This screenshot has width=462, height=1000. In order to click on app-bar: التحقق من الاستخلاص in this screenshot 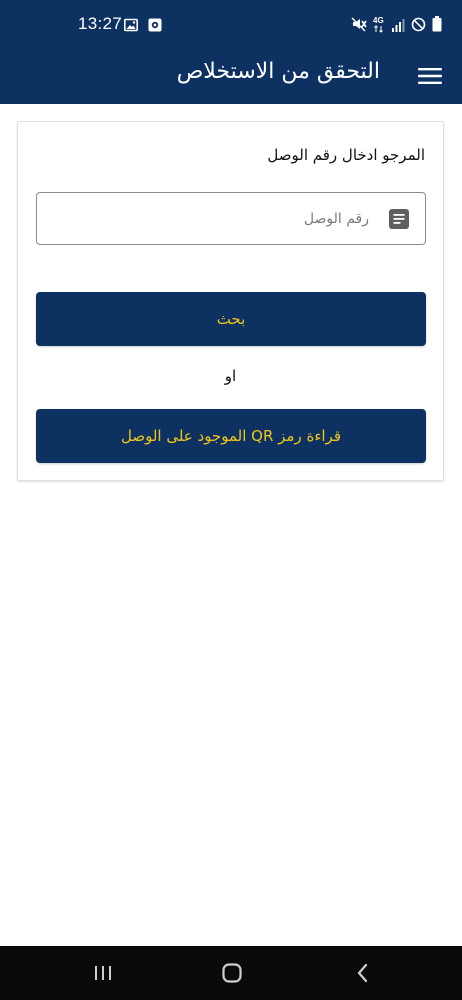, I will do `click(231, 77)`.